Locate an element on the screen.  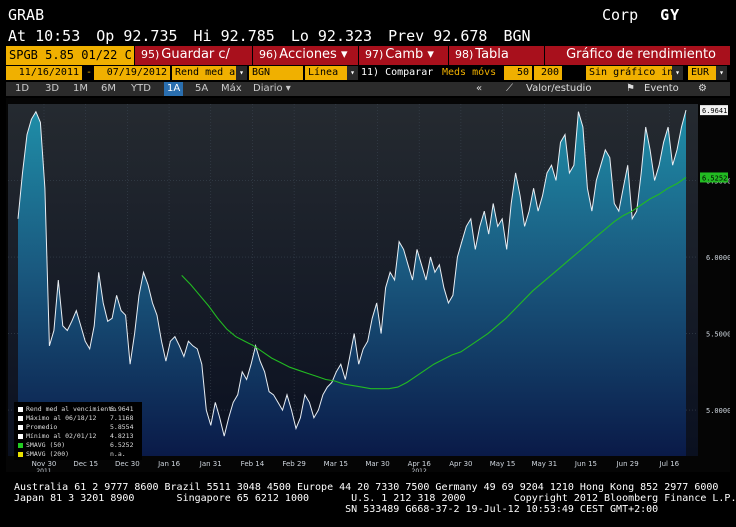
x-tick-label-6: Feb 29 is located at coordinates (294, 464).